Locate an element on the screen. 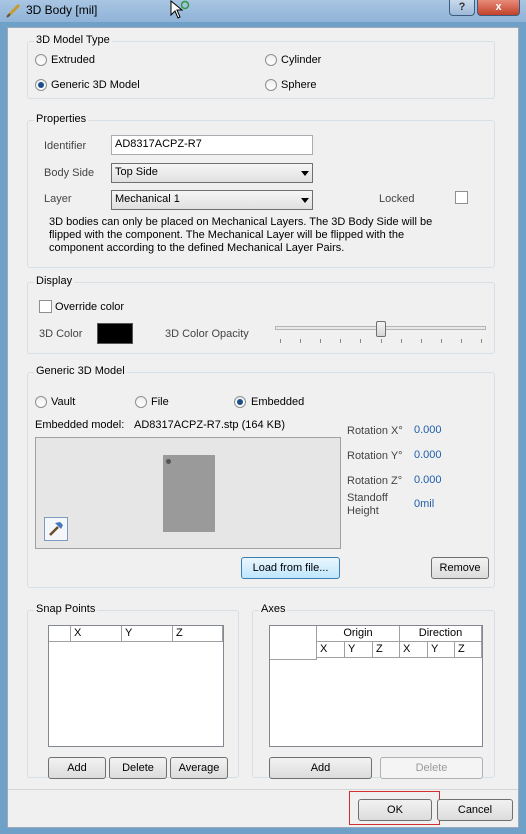 This screenshot has width=526, height=834. extruded-label: Extruded is located at coordinates (73, 60).